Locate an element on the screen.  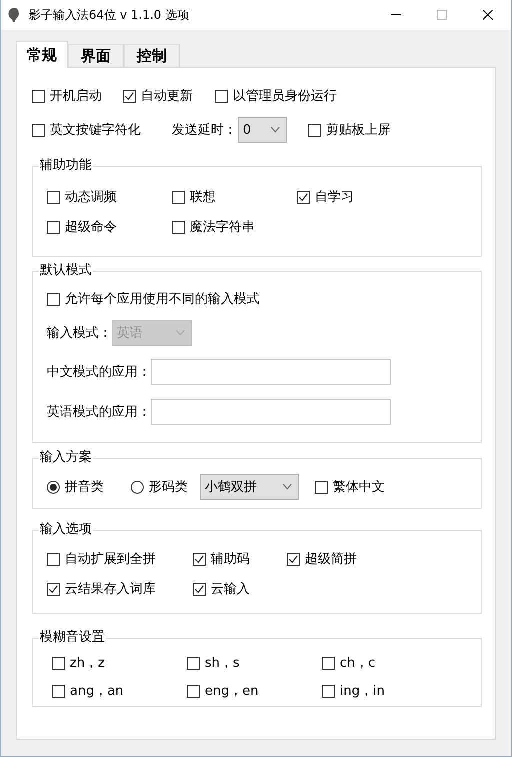
checkbox-label: sh，s is located at coordinates (222, 663).